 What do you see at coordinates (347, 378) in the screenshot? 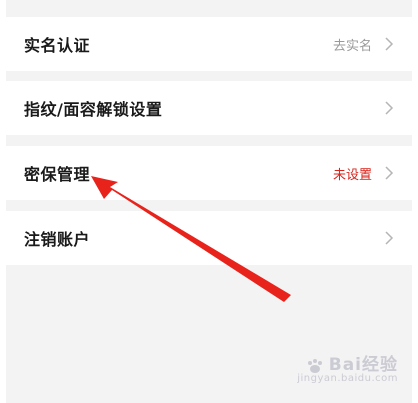
I see `watermark-site: jingyan.baidu.com` at bounding box center [347, 378].